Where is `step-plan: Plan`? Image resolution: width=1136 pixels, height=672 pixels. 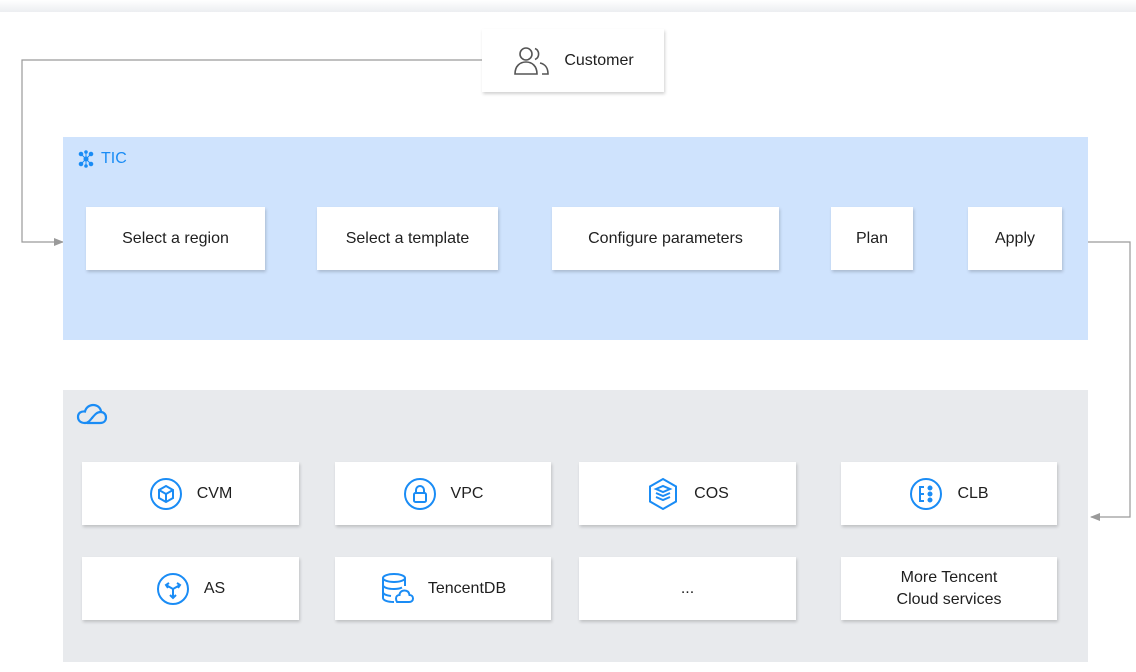 step-plan: Plan is located at coordinates (872, 238).